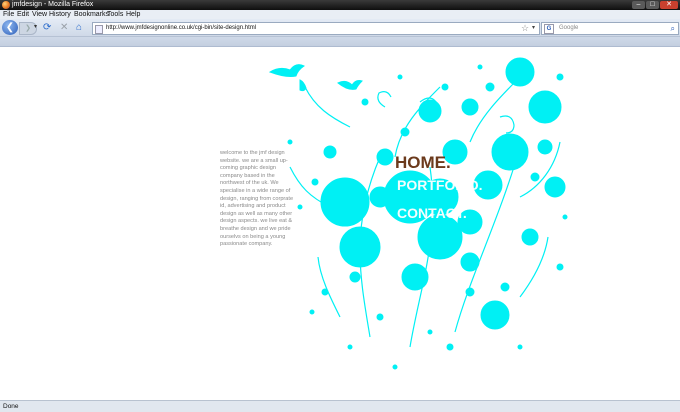  What do you see at coordinates (533, 28) in the screenshot?
I see `address-dropdown-icon: ▾` at bounding box center [533, 28].